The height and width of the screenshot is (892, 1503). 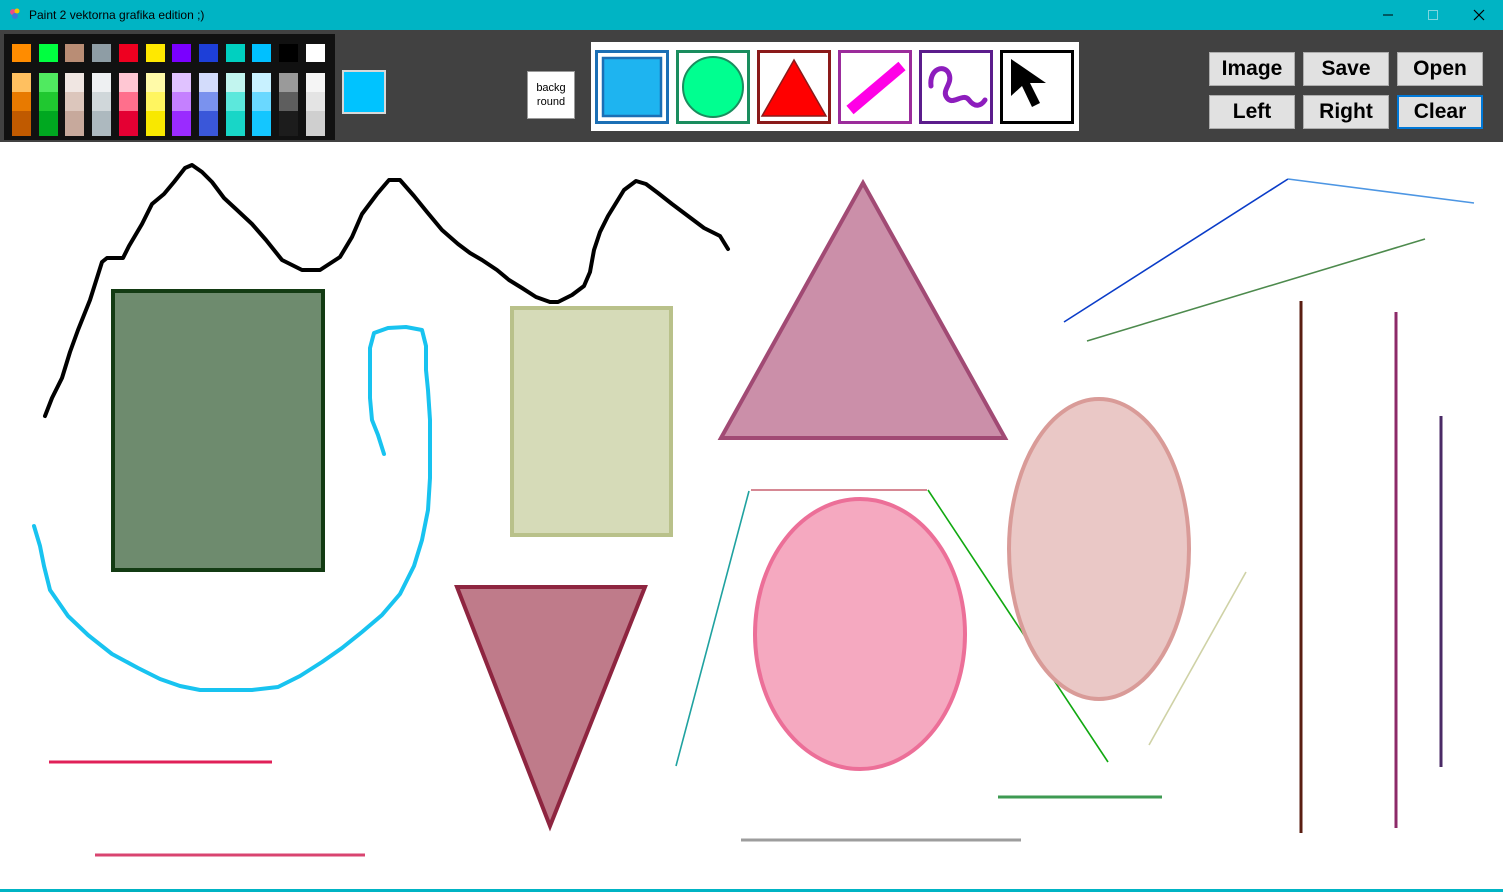 I want to click on window-title: Paint 2 vektorna grafika edition ;), so click(x=117, y=15).